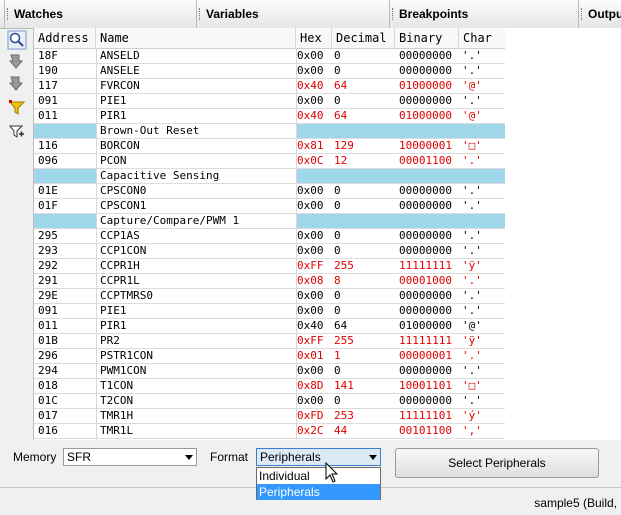 This screenshot has height=515, width=621. What do you see at coordinates (48, 205) in the screenshot?
I see `cell-address: 01F` at bounding box center [48, 205].